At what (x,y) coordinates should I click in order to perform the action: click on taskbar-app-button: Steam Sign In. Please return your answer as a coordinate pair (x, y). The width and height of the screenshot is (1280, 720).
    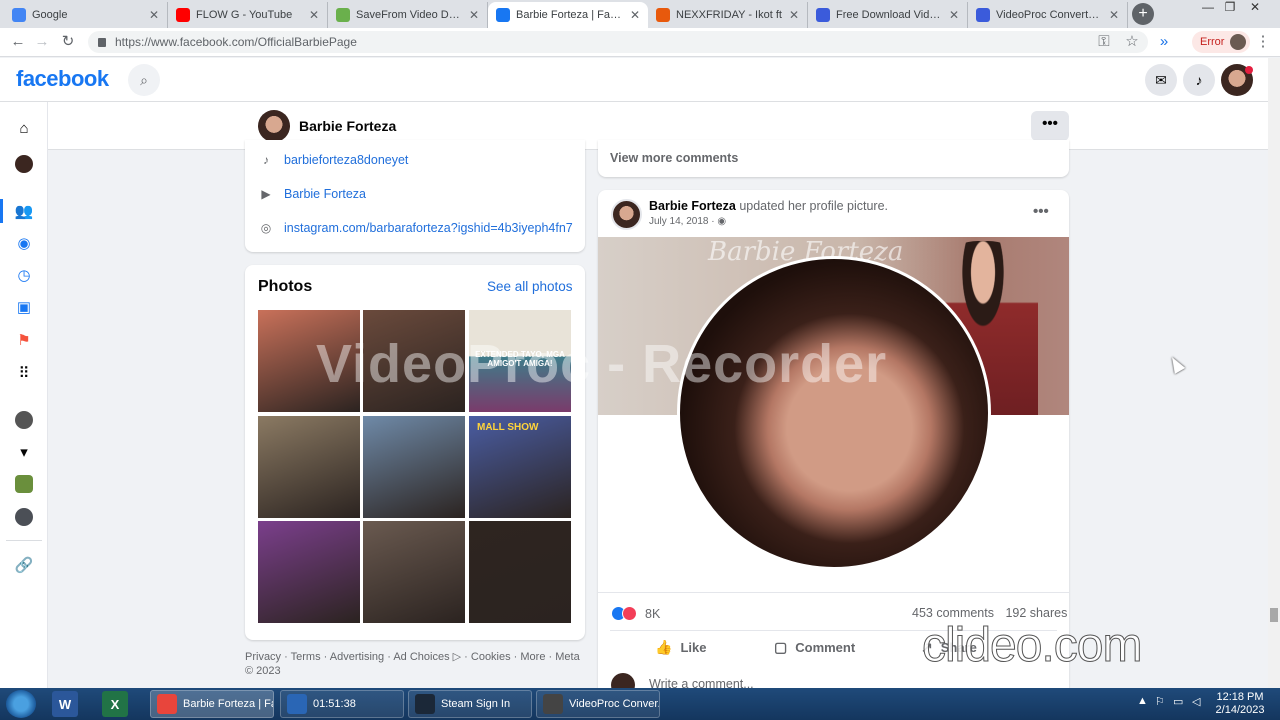
    Looking at the image, I should click on (470, 704).